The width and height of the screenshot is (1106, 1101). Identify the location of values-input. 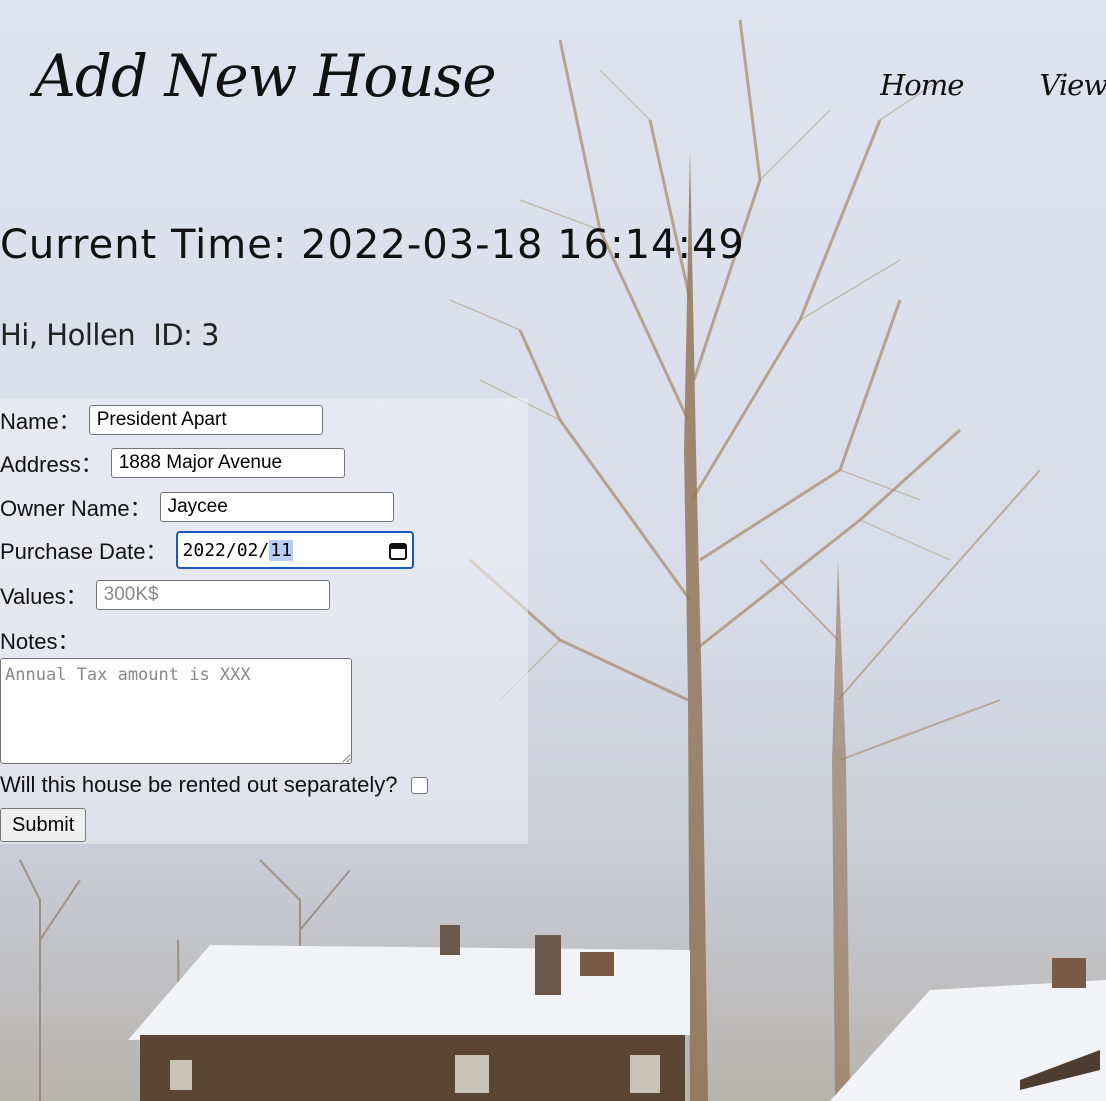
(212, 595).